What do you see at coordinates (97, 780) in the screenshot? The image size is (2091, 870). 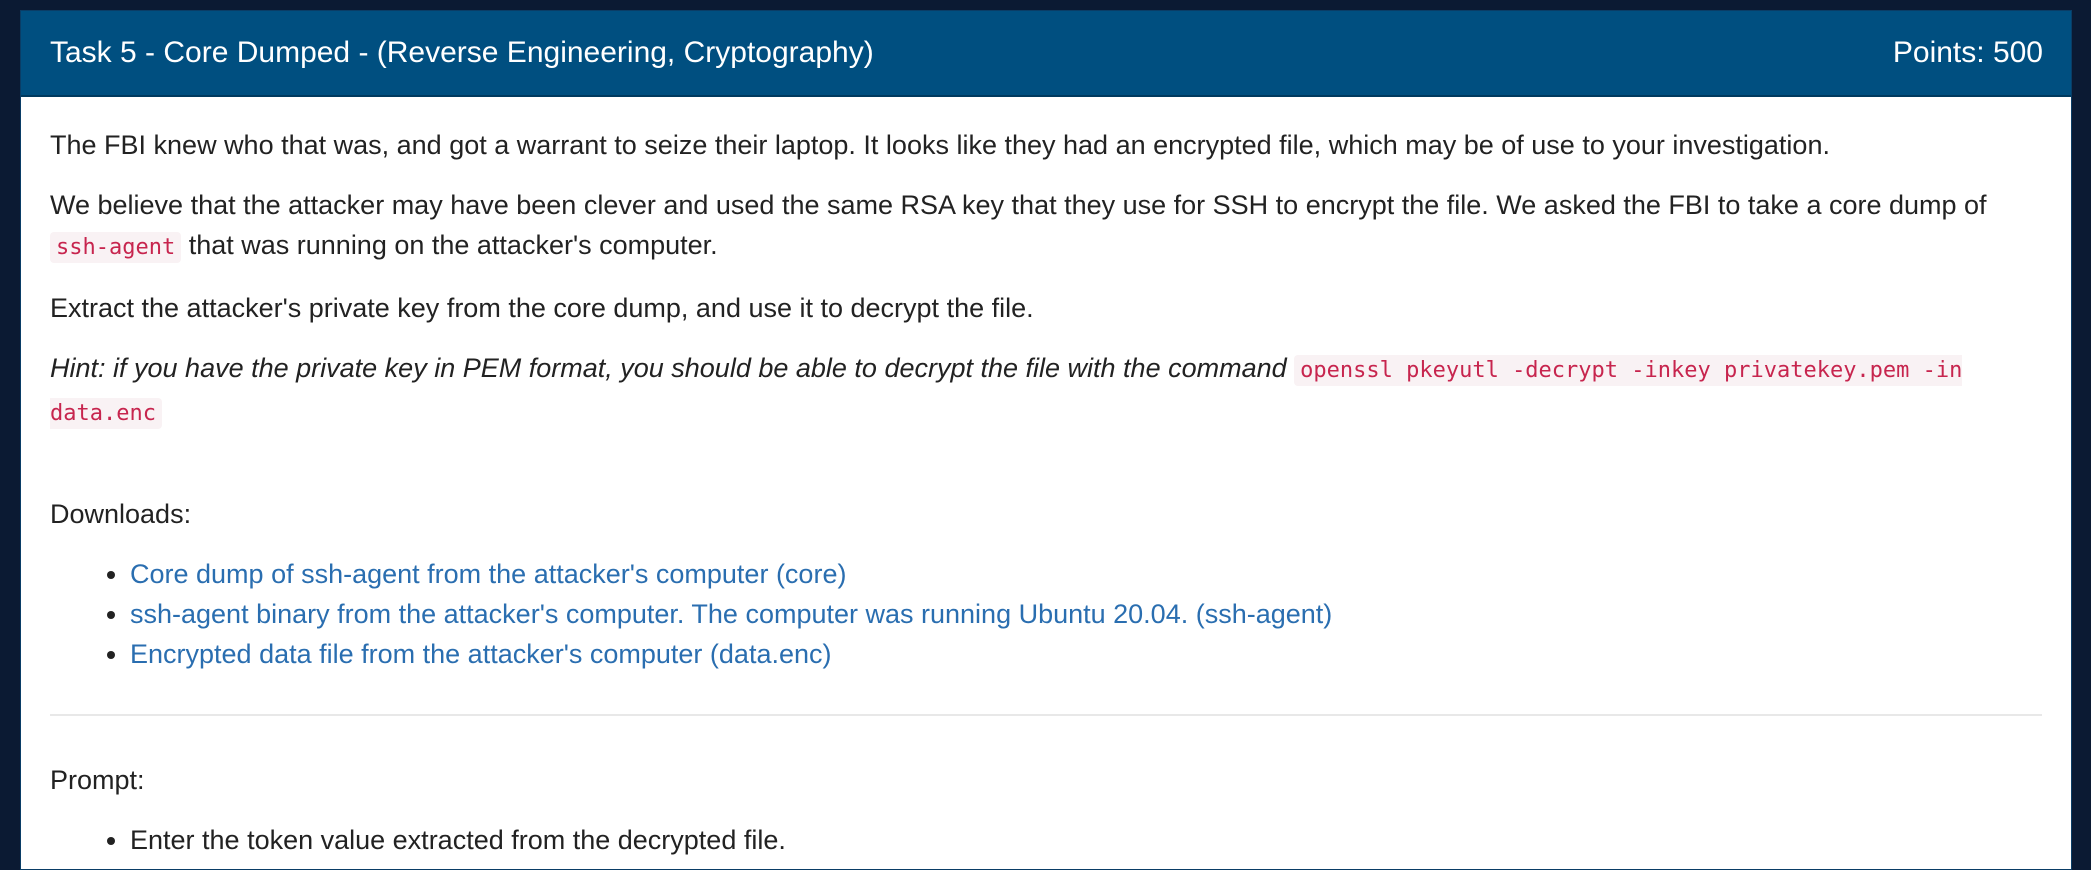 I see `prompt-label: Prompt:` at bounding box center [97, 780].